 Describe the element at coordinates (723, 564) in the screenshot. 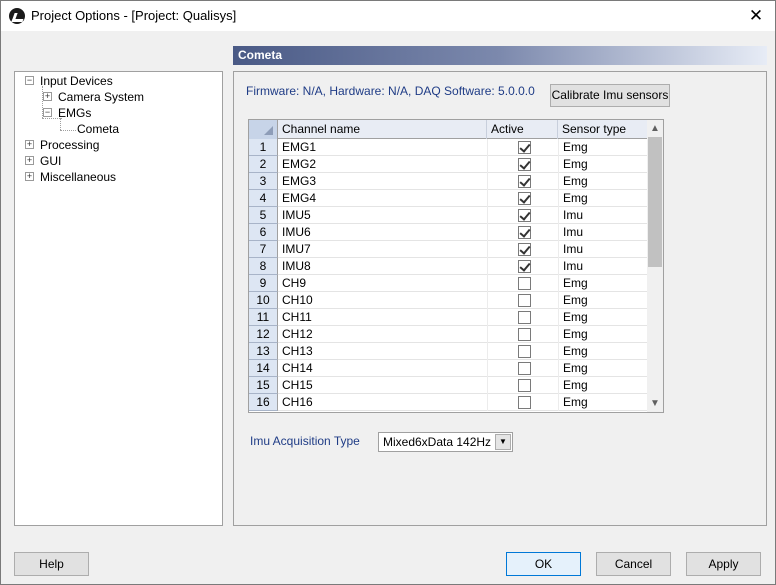

I see `apply-button: Apply` at that location.